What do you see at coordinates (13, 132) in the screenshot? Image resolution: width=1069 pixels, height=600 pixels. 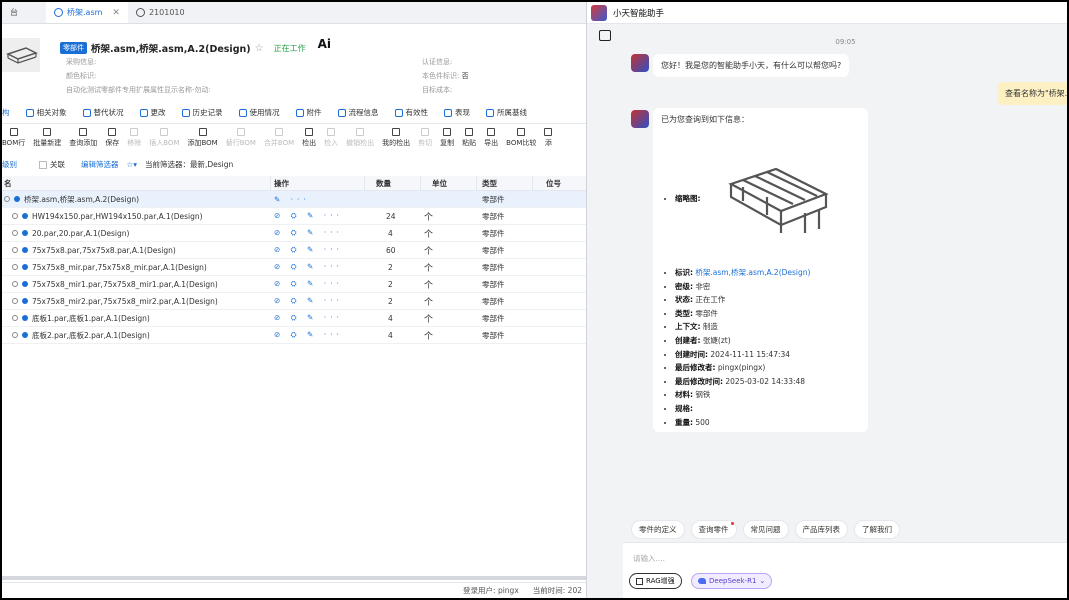 I see `bom-row-icon` at bounding box center [13, 132].